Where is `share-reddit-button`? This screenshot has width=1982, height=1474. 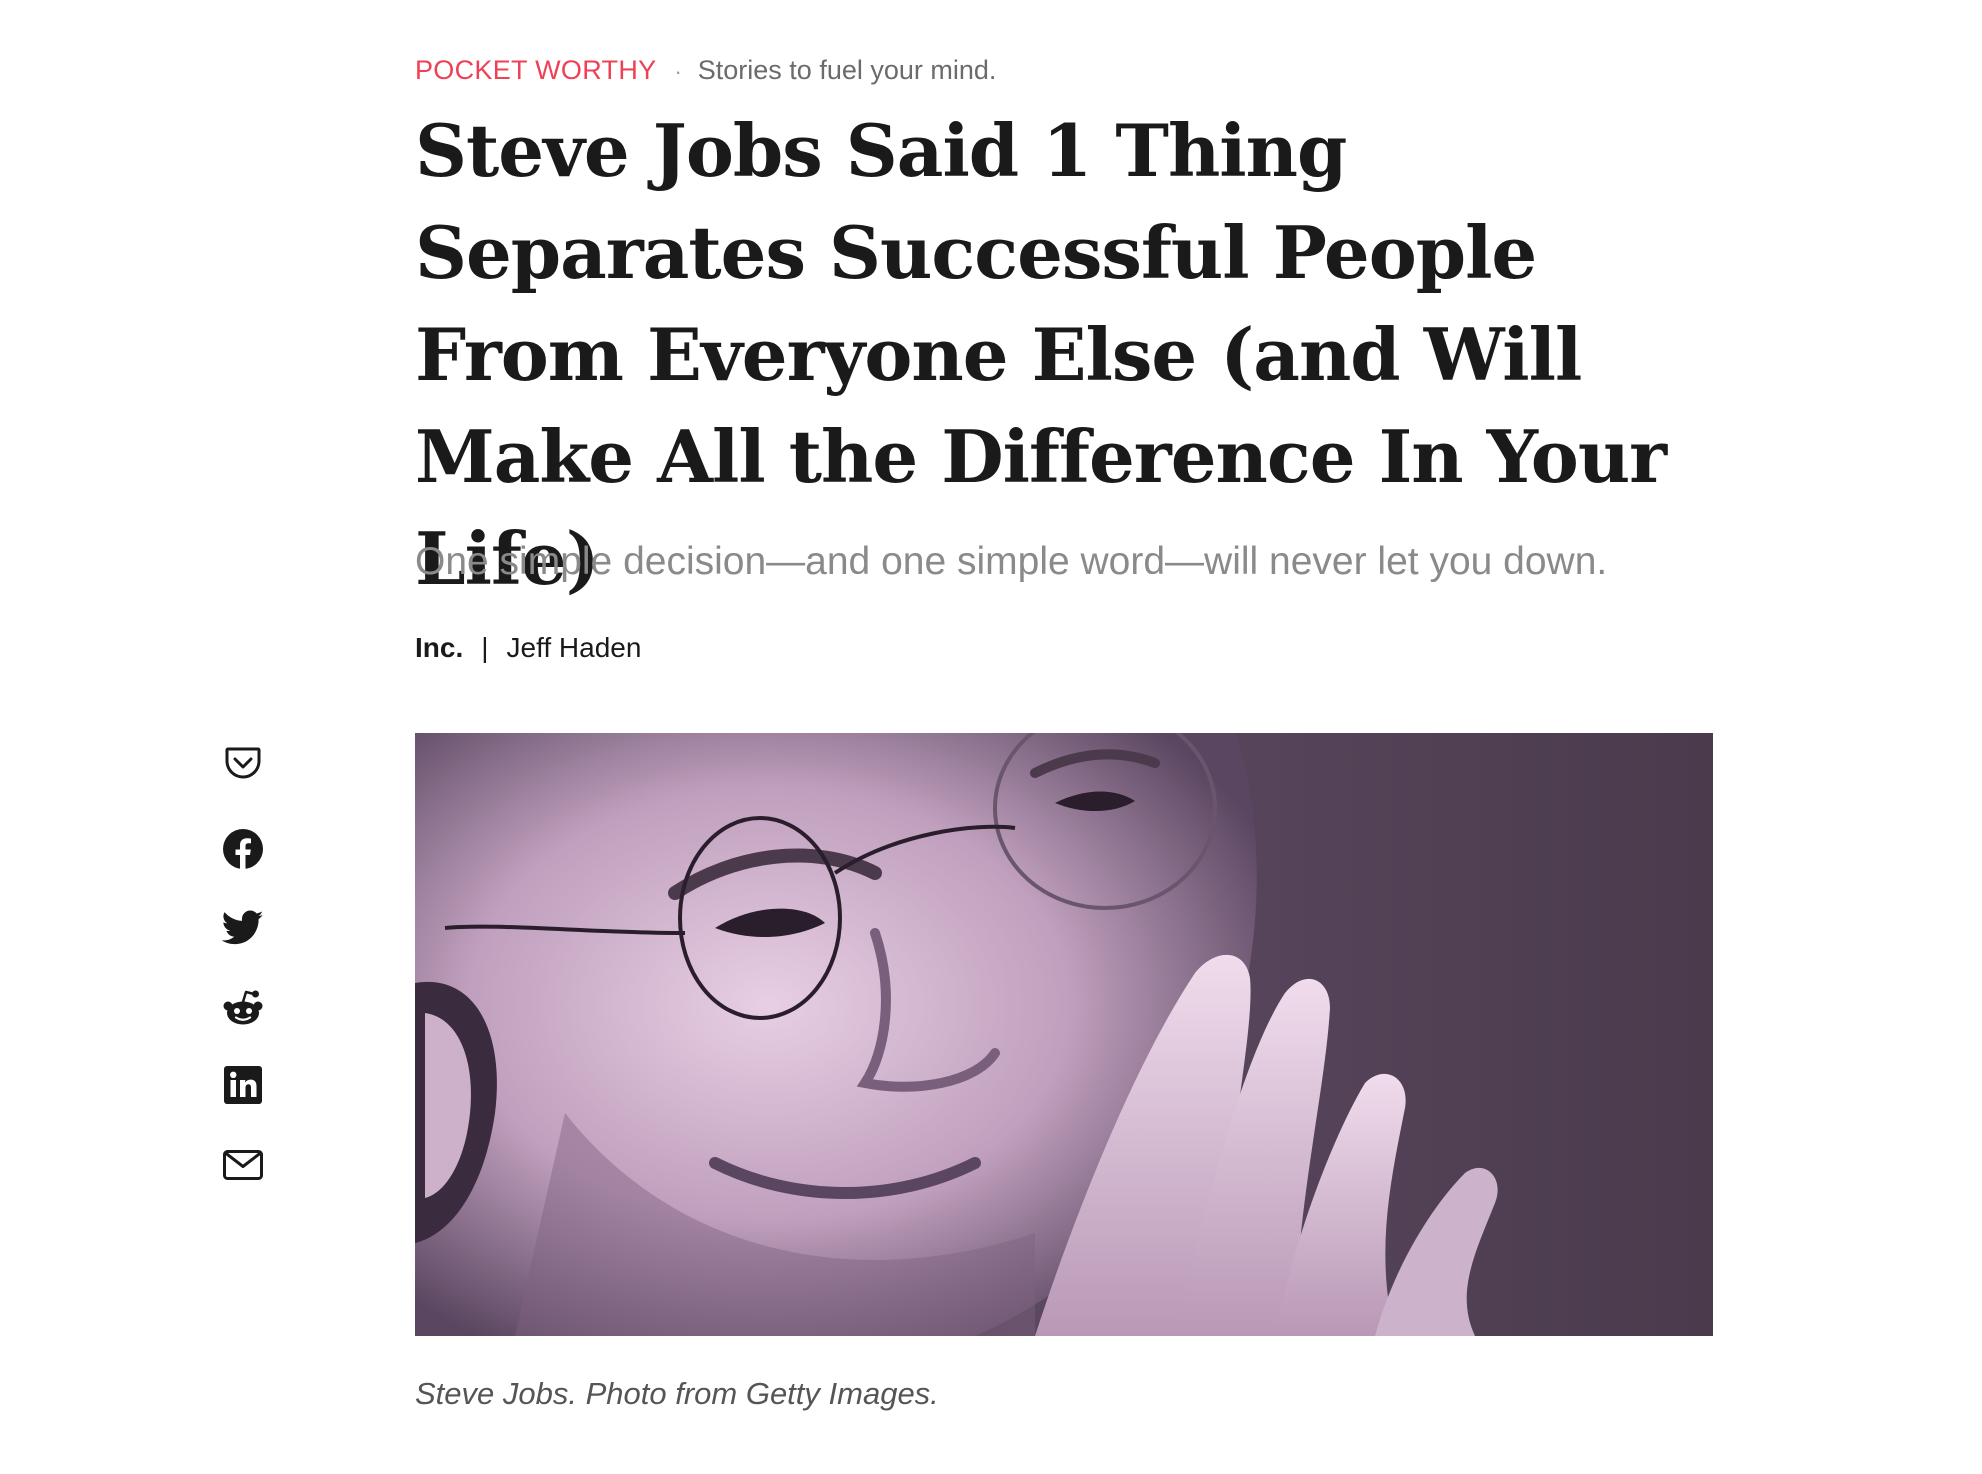 share-reddit-button is located at coordinates (243, 1007).